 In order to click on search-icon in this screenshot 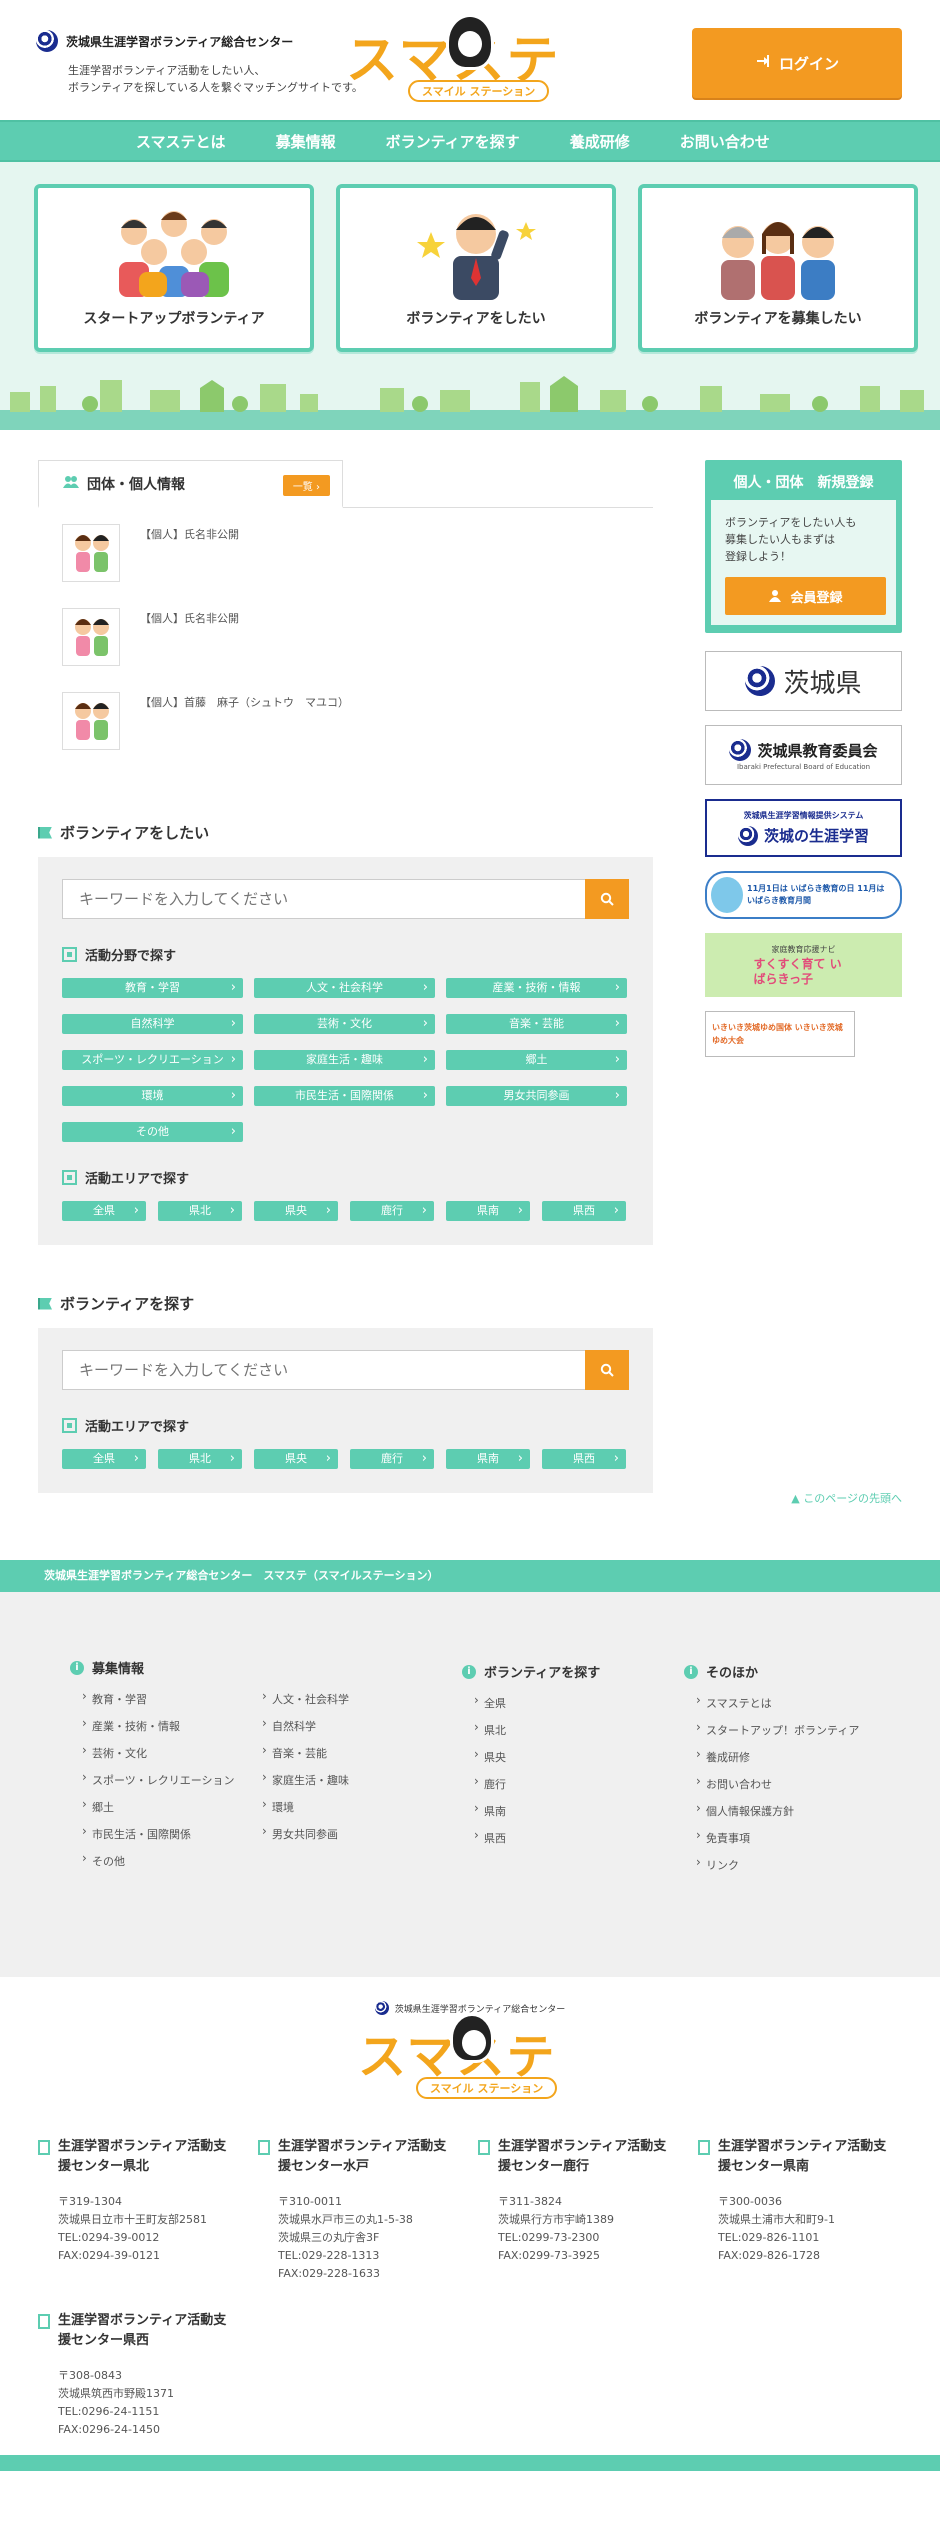, I will do `click(607, 1370)`.